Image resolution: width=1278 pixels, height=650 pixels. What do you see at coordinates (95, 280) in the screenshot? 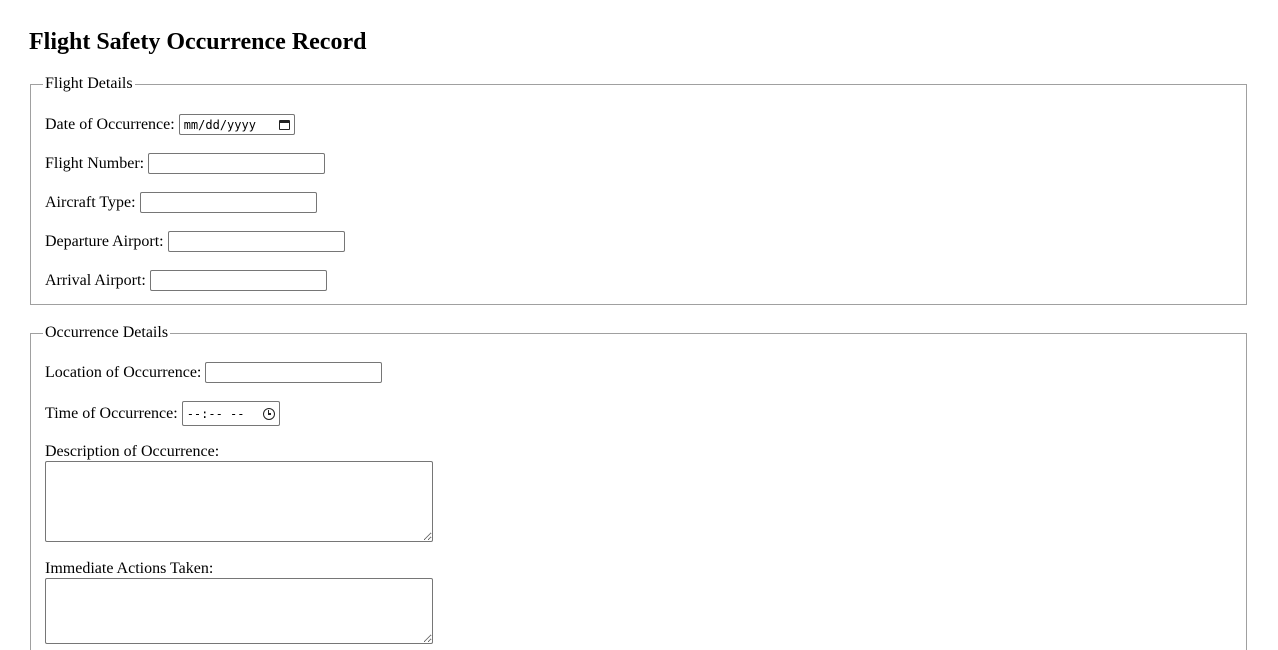
I see `arrival-airport-label: Arrival Airport:` at bounding box center [95, 280].